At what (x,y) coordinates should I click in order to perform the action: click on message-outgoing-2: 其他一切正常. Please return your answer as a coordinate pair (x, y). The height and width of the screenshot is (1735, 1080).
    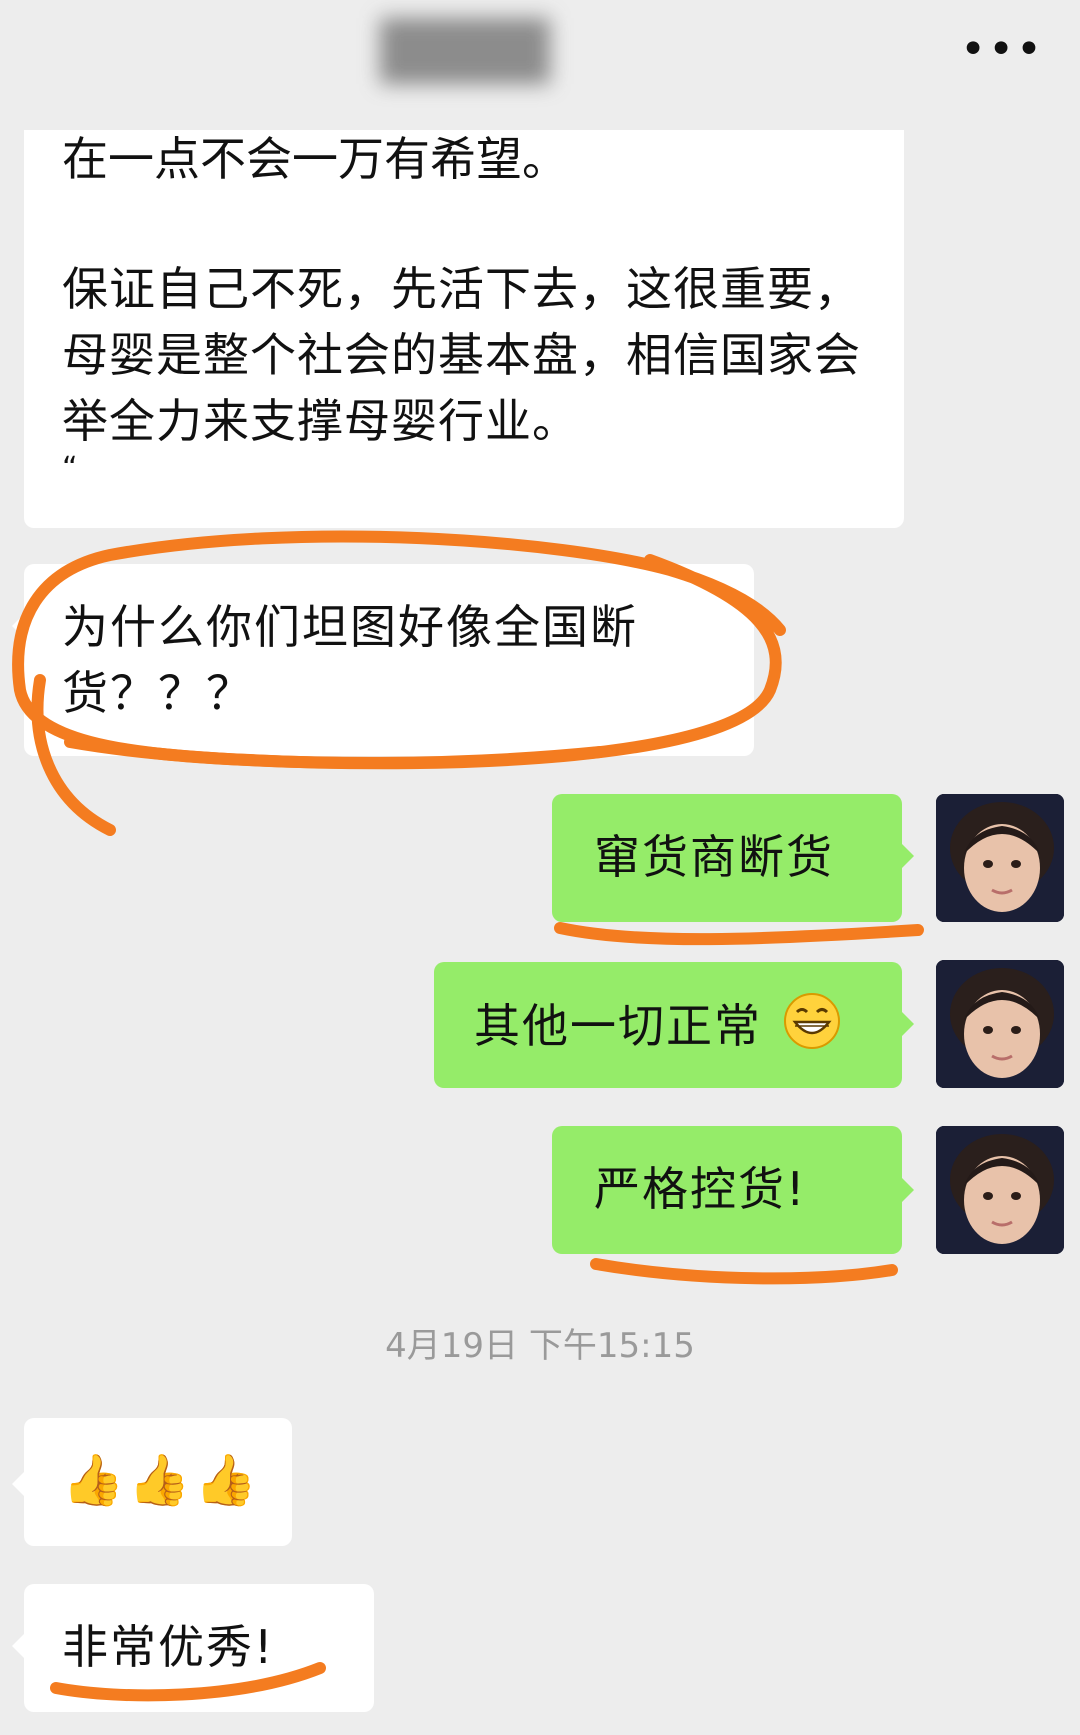
    Looking at the image, I should click on (668, 1025).